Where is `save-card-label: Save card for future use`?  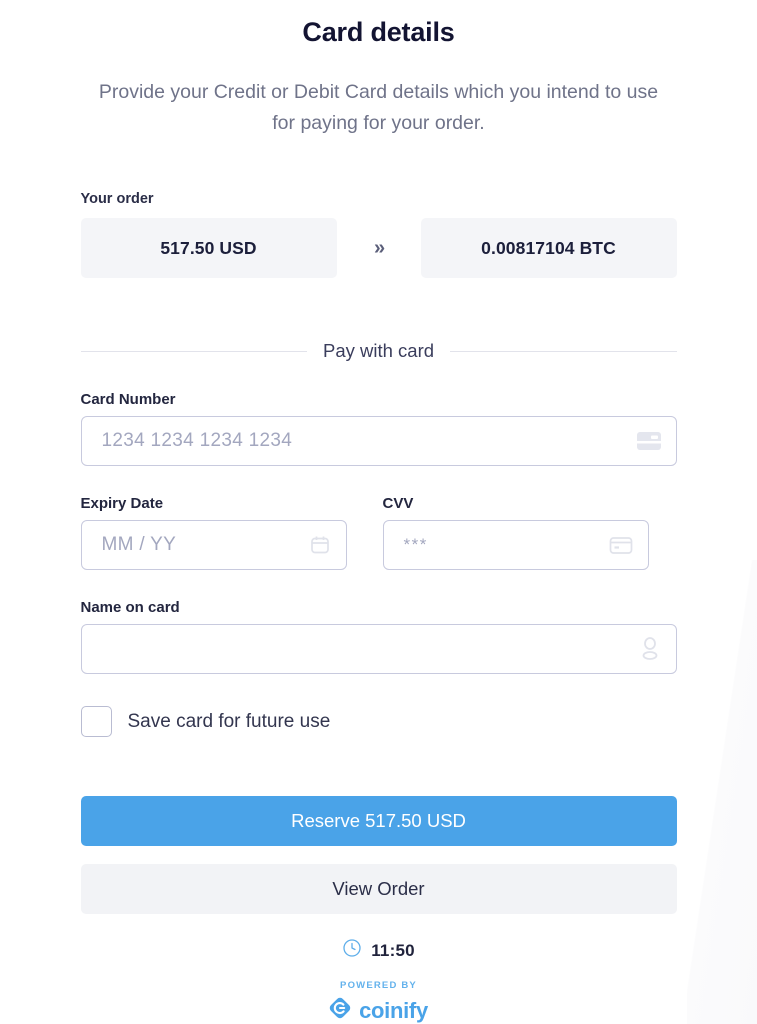 save-card-label: Save card for future use is located at coordinates (229, 721).